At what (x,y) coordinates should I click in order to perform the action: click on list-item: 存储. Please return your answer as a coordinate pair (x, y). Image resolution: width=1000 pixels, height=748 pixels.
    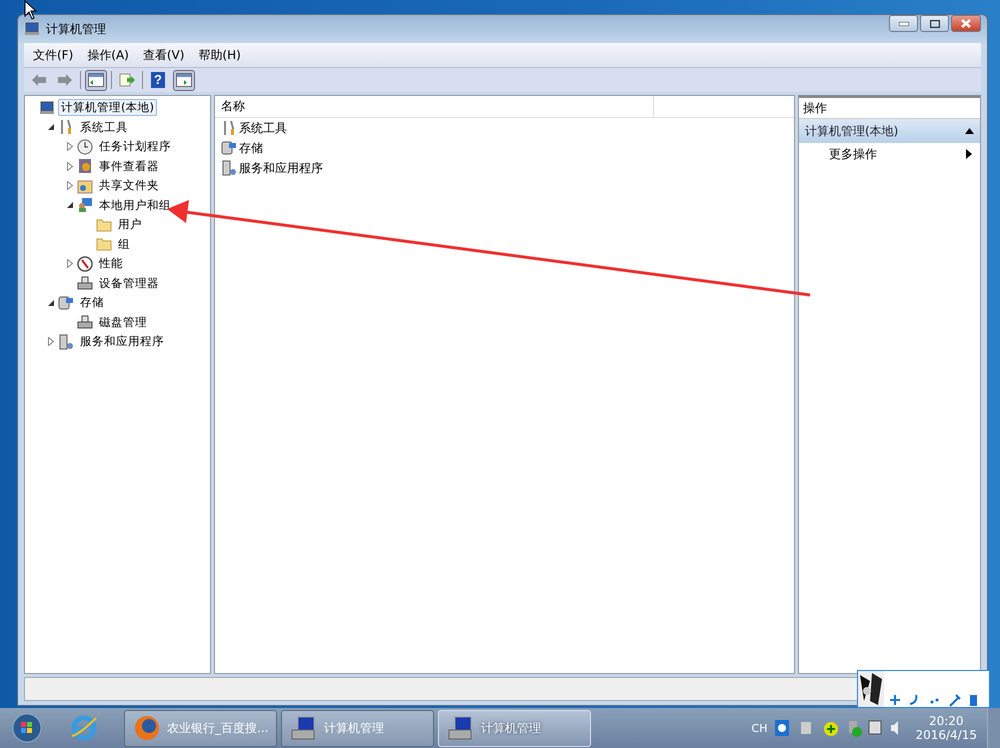
    Looking at the image, I should click on (251, 148).